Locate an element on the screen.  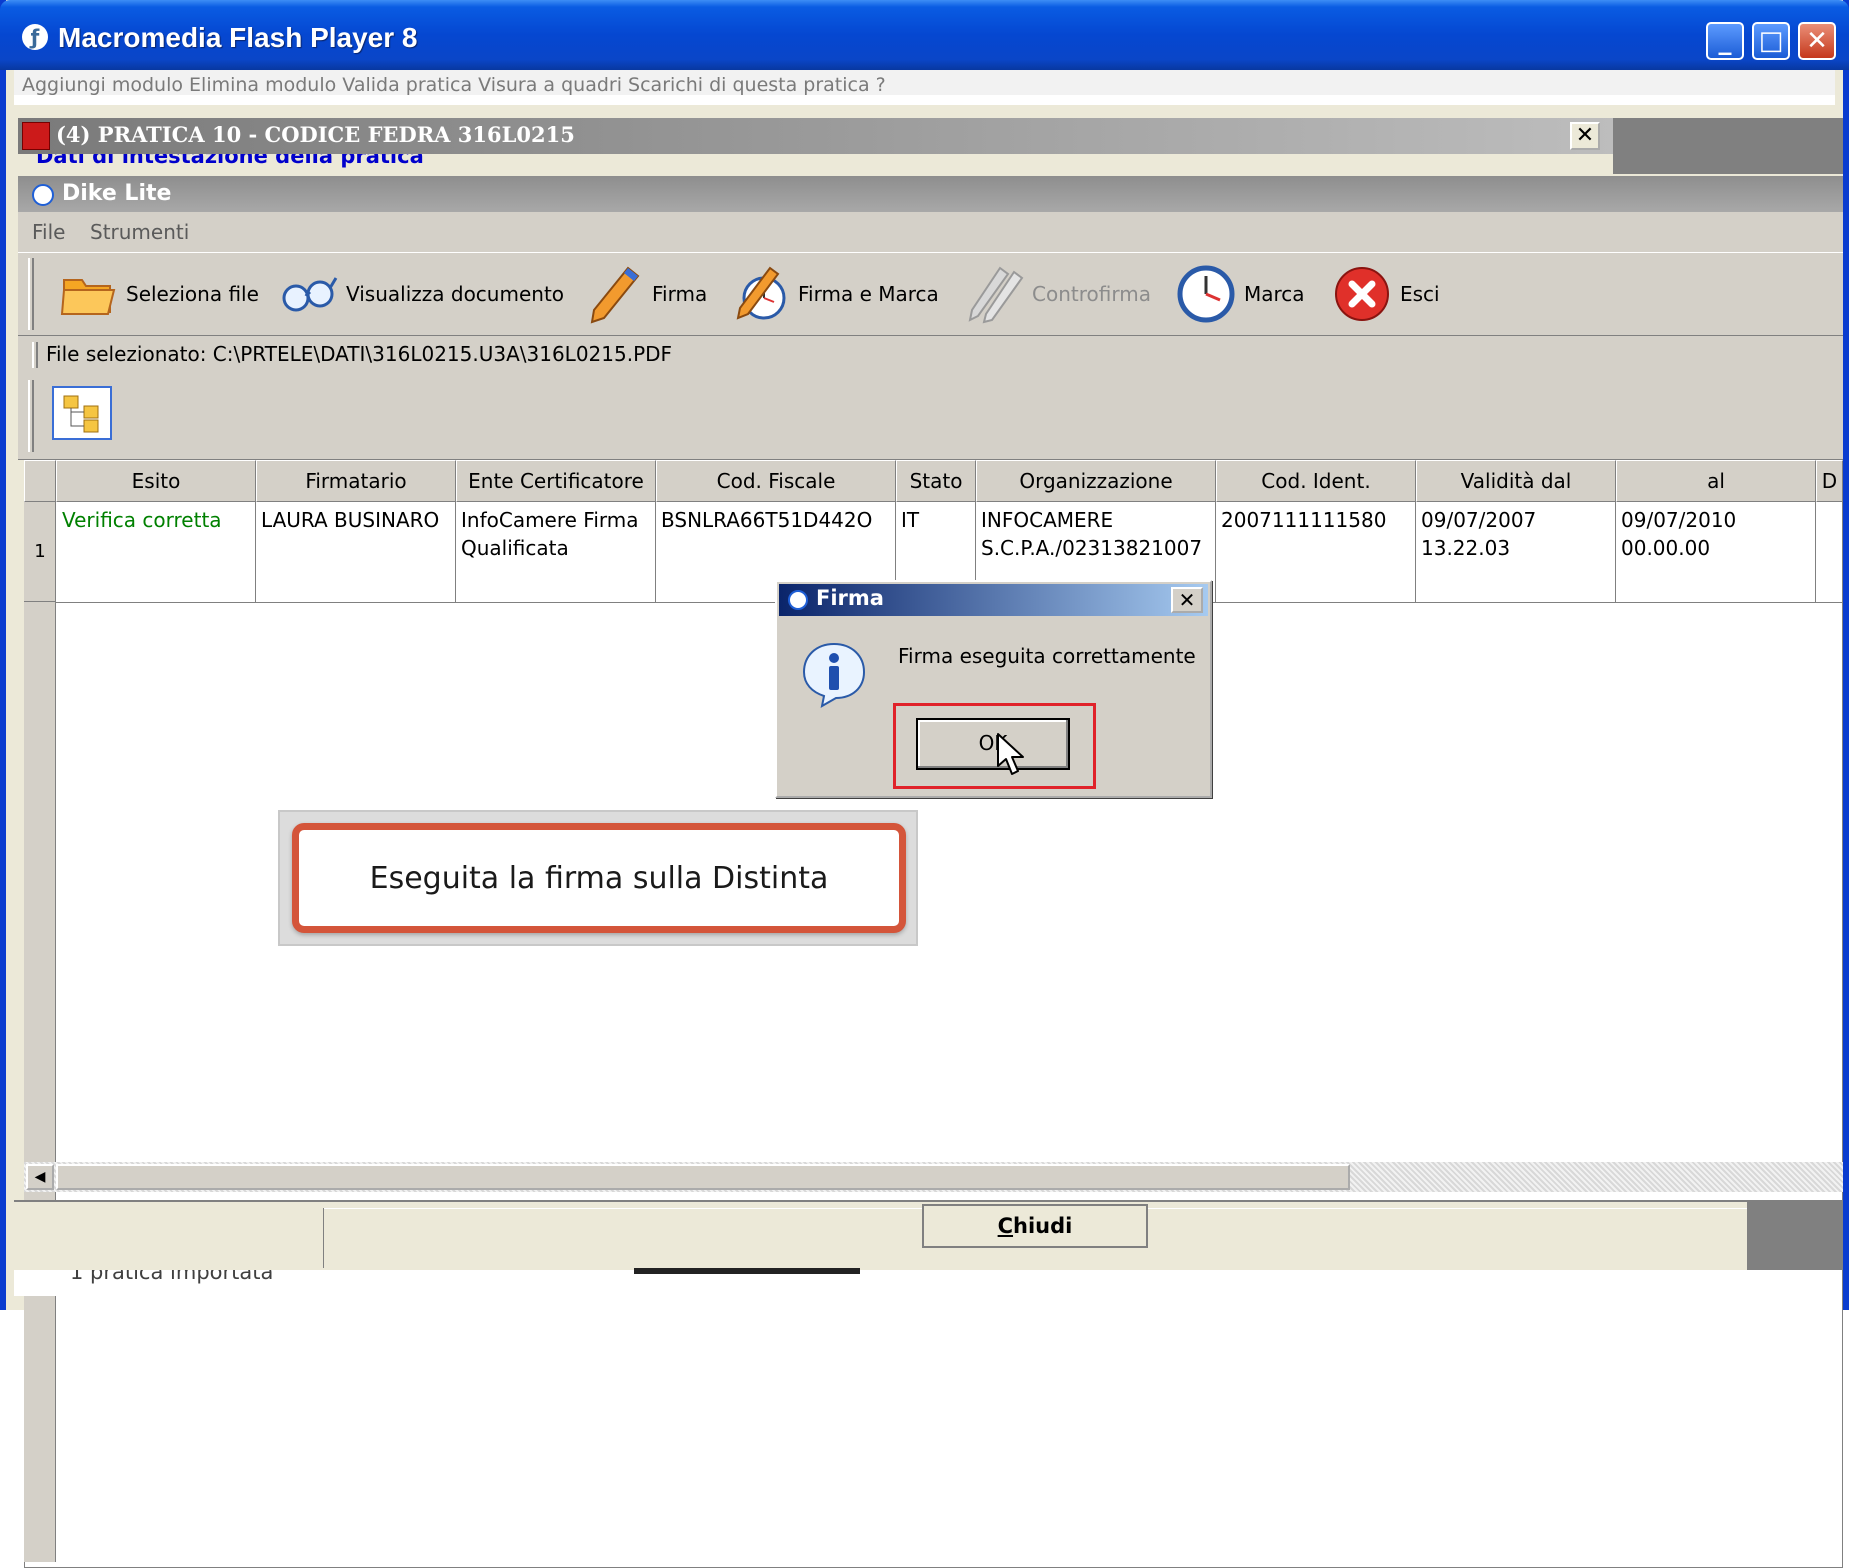
folder-icon is located at coordinates (88, 294).